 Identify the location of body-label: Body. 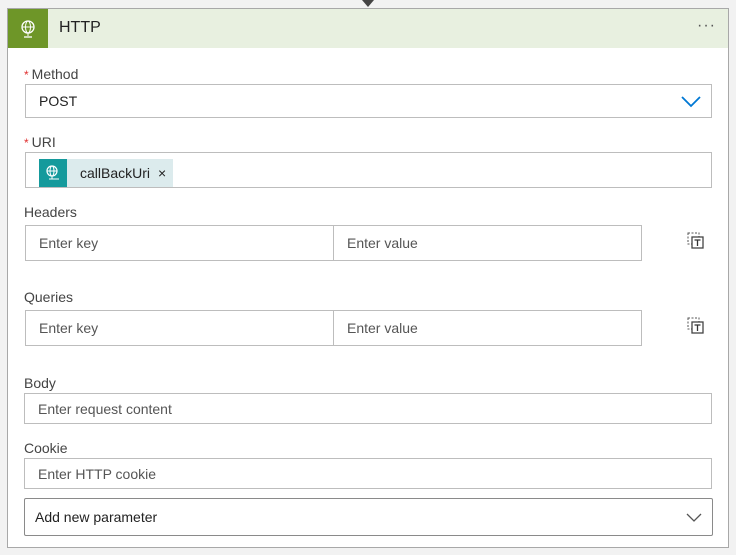
(40, 383).